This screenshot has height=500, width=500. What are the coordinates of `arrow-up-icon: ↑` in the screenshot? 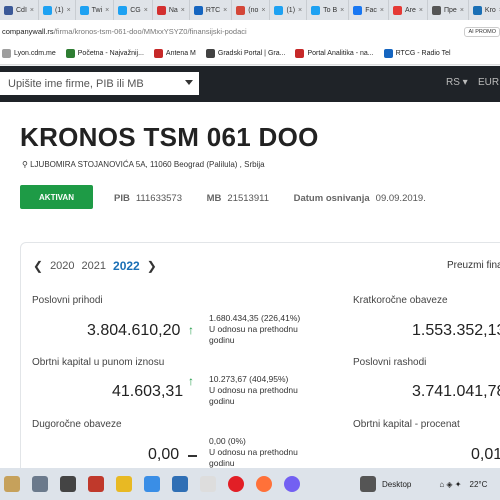 It's located at (191, 330).